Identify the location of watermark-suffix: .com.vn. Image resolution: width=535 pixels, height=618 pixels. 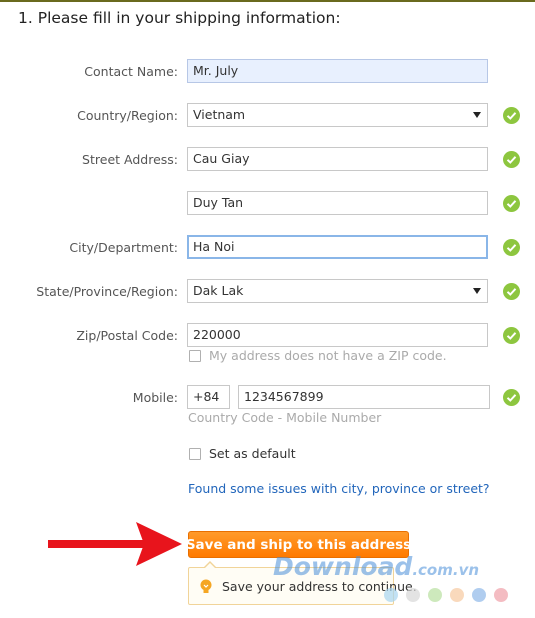
(446, 570).